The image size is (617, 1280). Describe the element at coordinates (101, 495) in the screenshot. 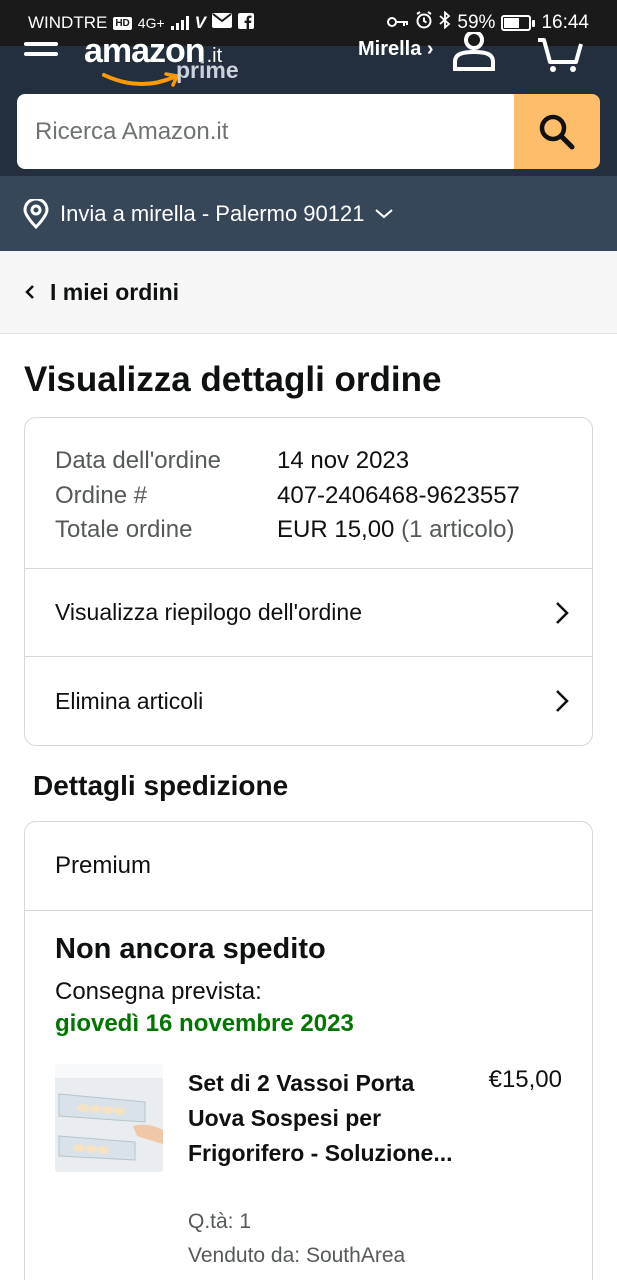

I see `order-number-label: Ordine #` at that location.